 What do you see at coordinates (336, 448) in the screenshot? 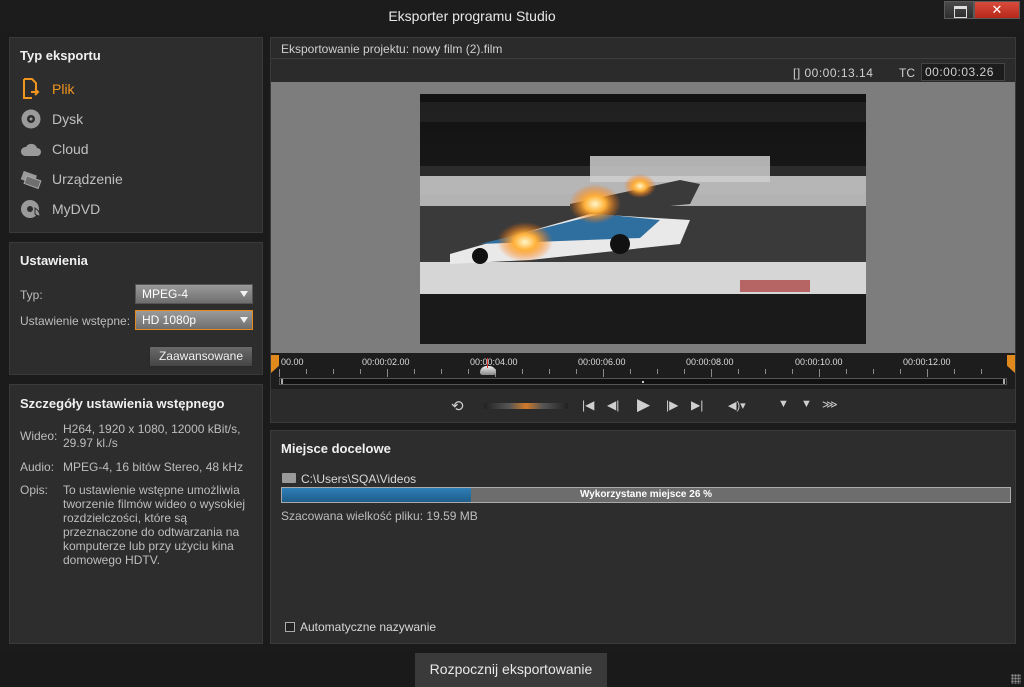
I see `destination-heading: Miejsce docelowe` at bounding box center [336, 448].